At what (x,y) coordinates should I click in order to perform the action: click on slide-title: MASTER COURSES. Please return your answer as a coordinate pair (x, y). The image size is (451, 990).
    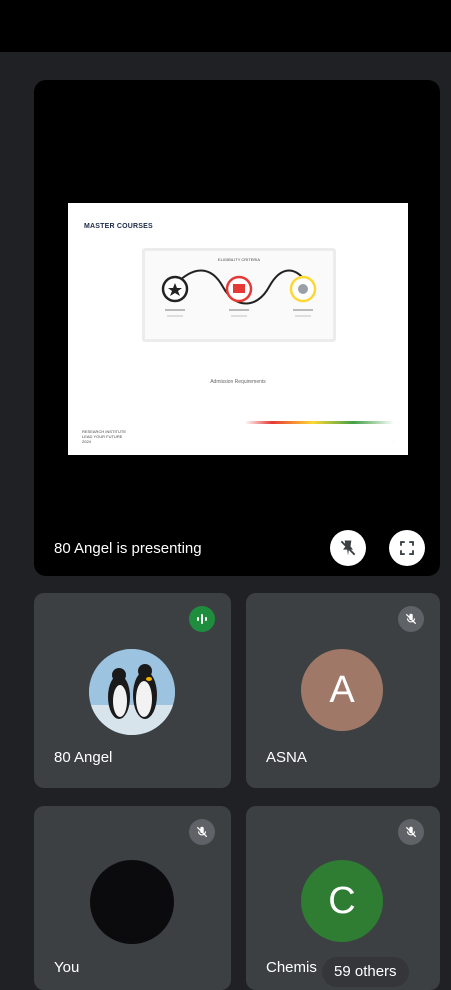
    Looking at the image, I should click on (118, 226).